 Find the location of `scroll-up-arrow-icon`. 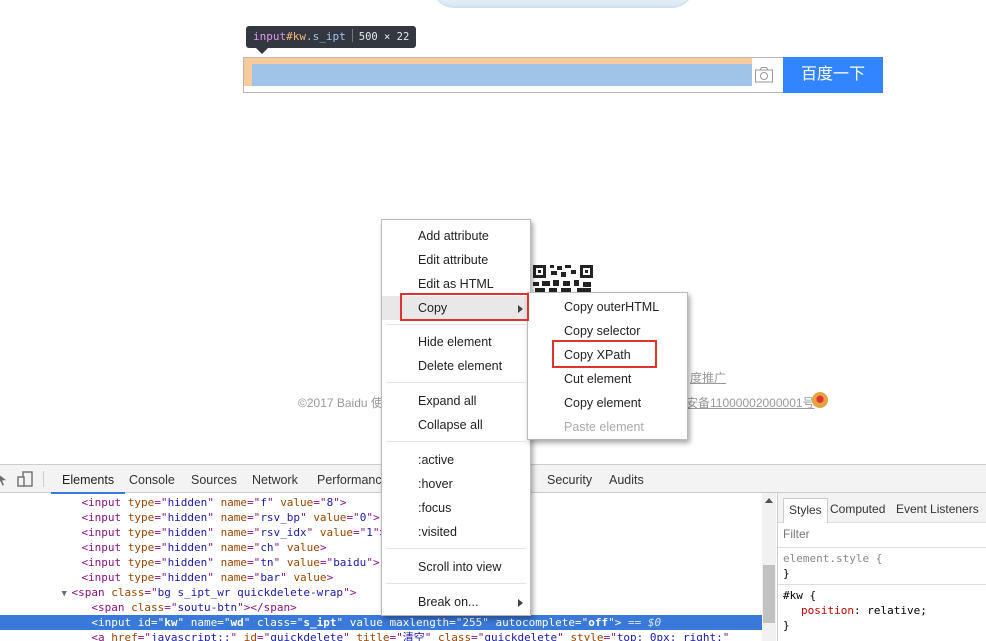

scroll-up-arrow-icon is located at coordinates (769, 500).